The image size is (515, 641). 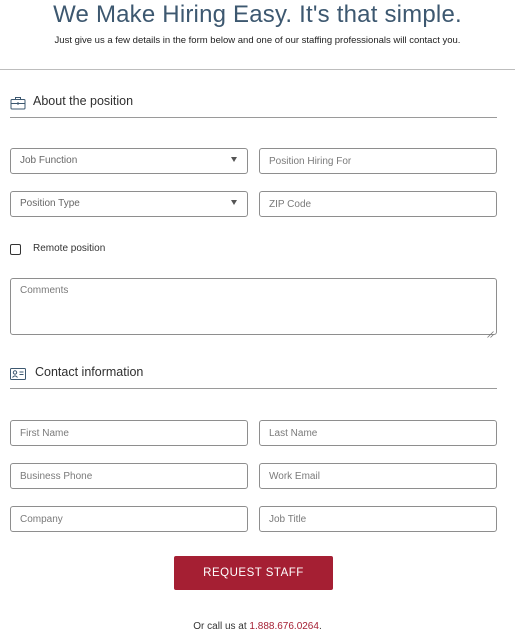 I want to click on work-email-input, so click(x=378, y=476).